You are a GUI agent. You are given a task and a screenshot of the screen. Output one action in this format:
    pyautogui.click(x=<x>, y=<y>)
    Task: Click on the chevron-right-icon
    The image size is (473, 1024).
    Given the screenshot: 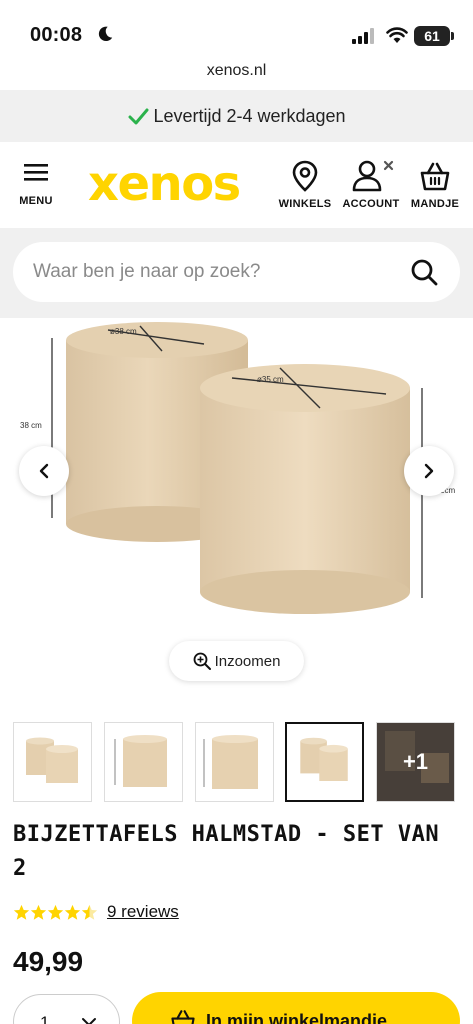 What is the action you would take?
    pyautogui.click(x=429, y=471)
    